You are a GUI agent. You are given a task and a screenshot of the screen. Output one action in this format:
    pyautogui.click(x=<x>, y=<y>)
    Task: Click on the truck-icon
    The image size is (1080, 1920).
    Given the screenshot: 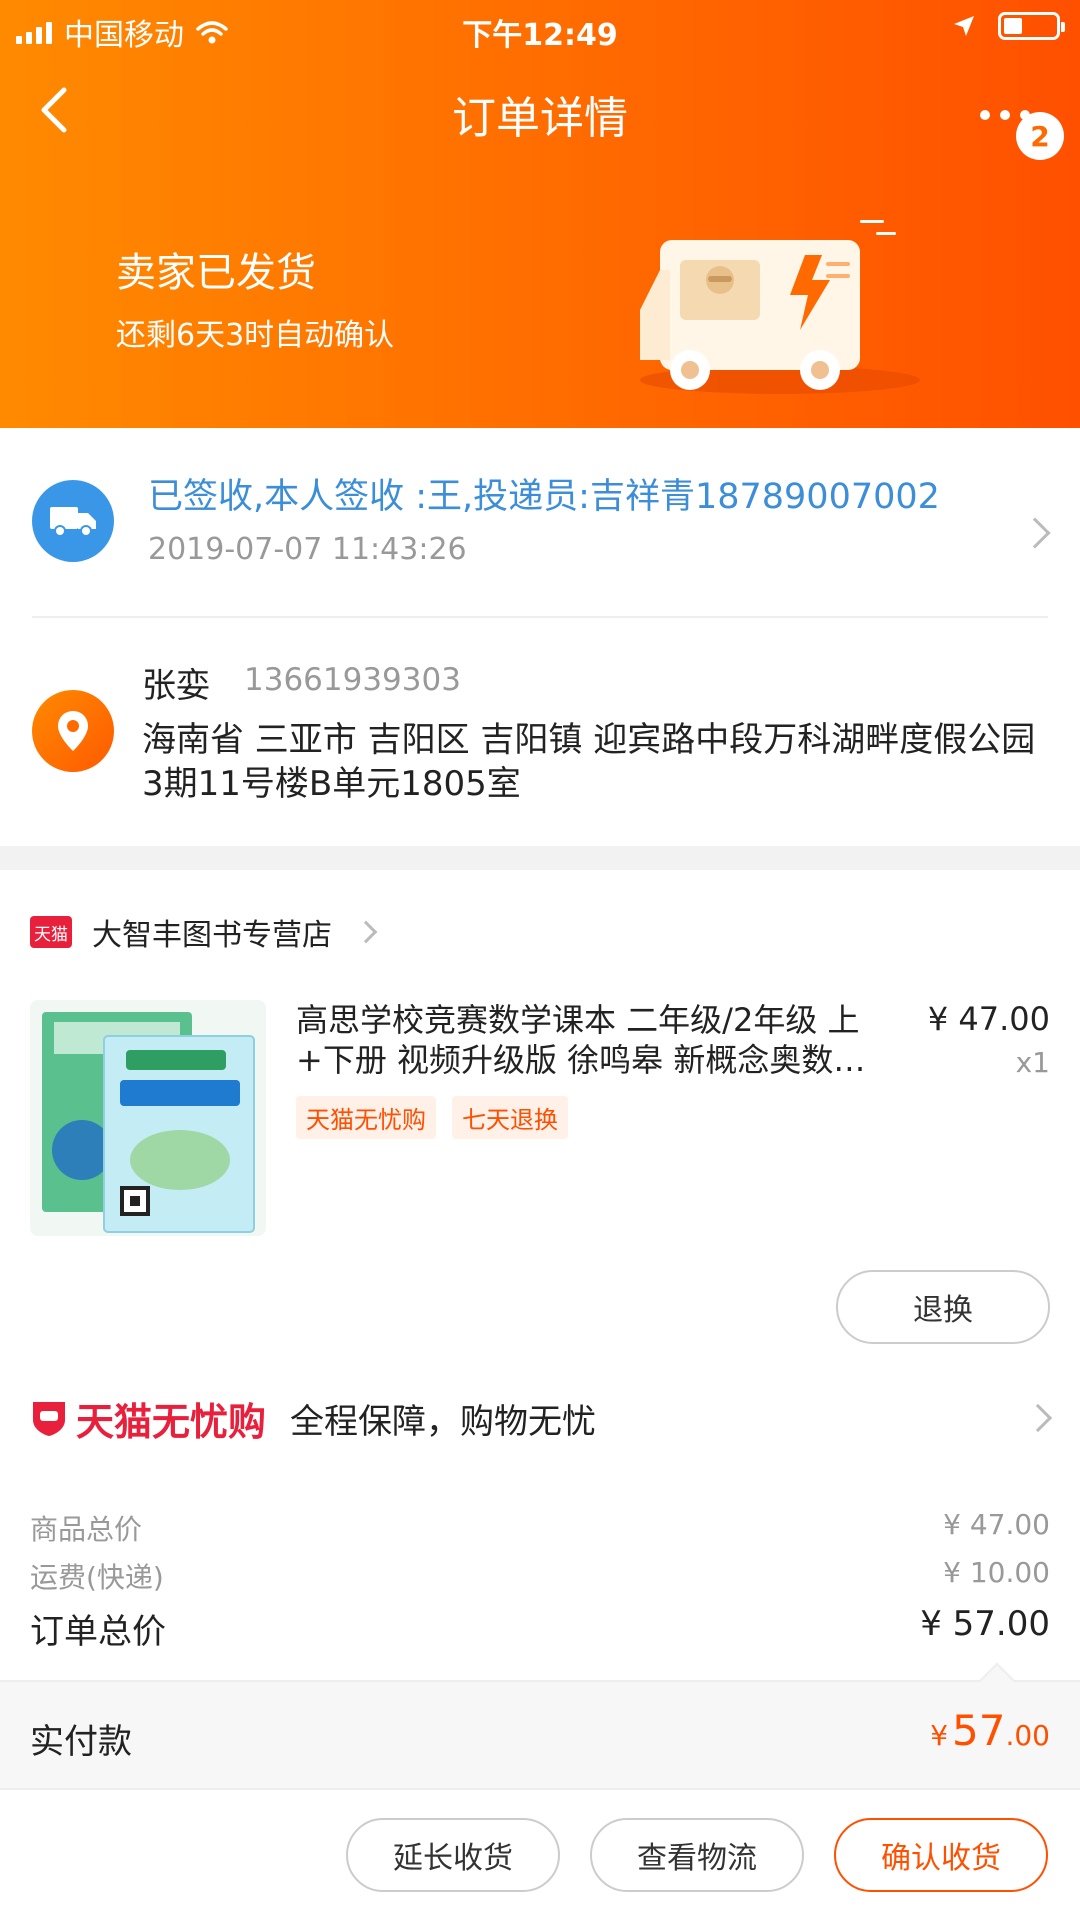 What is the action you would take?
    pyautogui.click(x=73, y=522)
    